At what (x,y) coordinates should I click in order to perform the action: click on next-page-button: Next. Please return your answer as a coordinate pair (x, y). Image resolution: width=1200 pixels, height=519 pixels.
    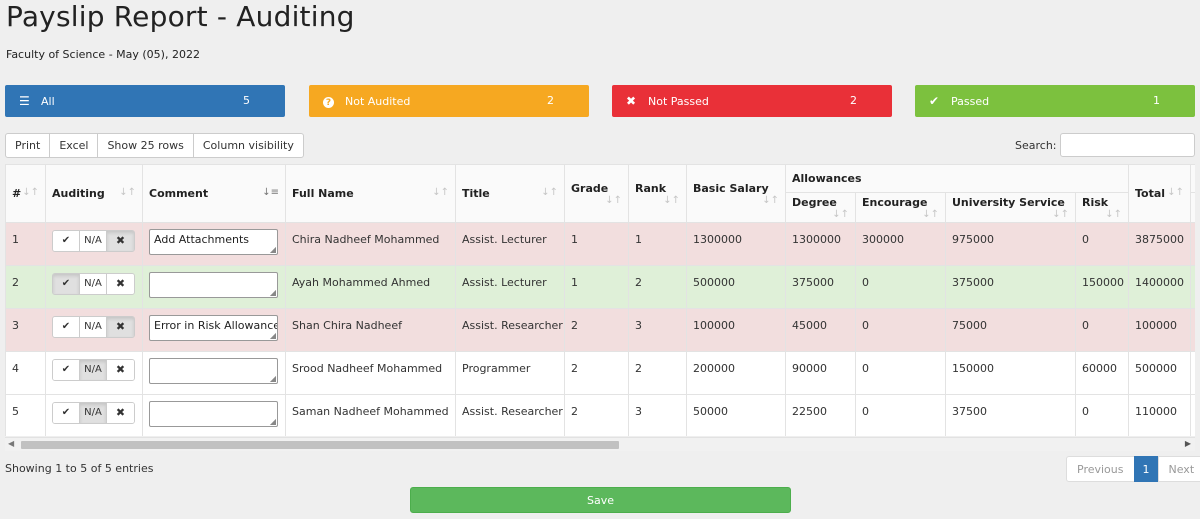
    Looking at the image, I should click on (1178, 469).